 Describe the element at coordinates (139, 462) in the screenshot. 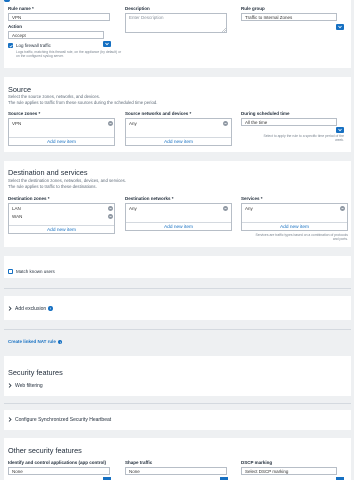

I see `shape-traffic-label: Shape traffic` at that location.